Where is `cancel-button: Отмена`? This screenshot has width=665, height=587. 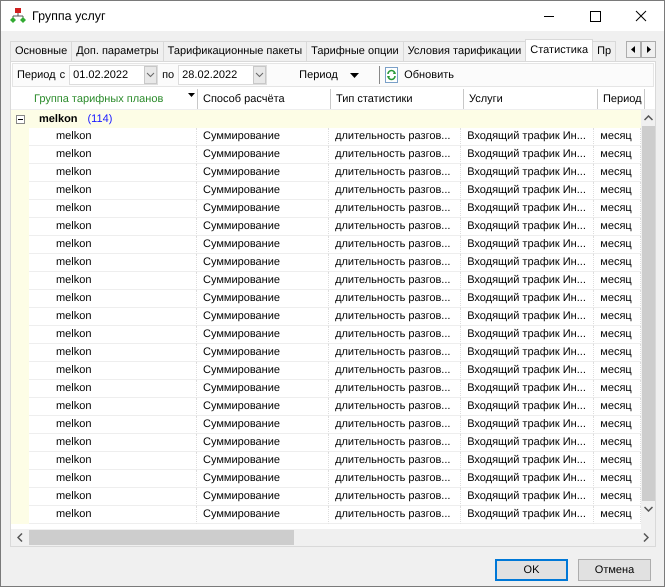
cancel-button: Отмена is located at coordinates (614, 570).